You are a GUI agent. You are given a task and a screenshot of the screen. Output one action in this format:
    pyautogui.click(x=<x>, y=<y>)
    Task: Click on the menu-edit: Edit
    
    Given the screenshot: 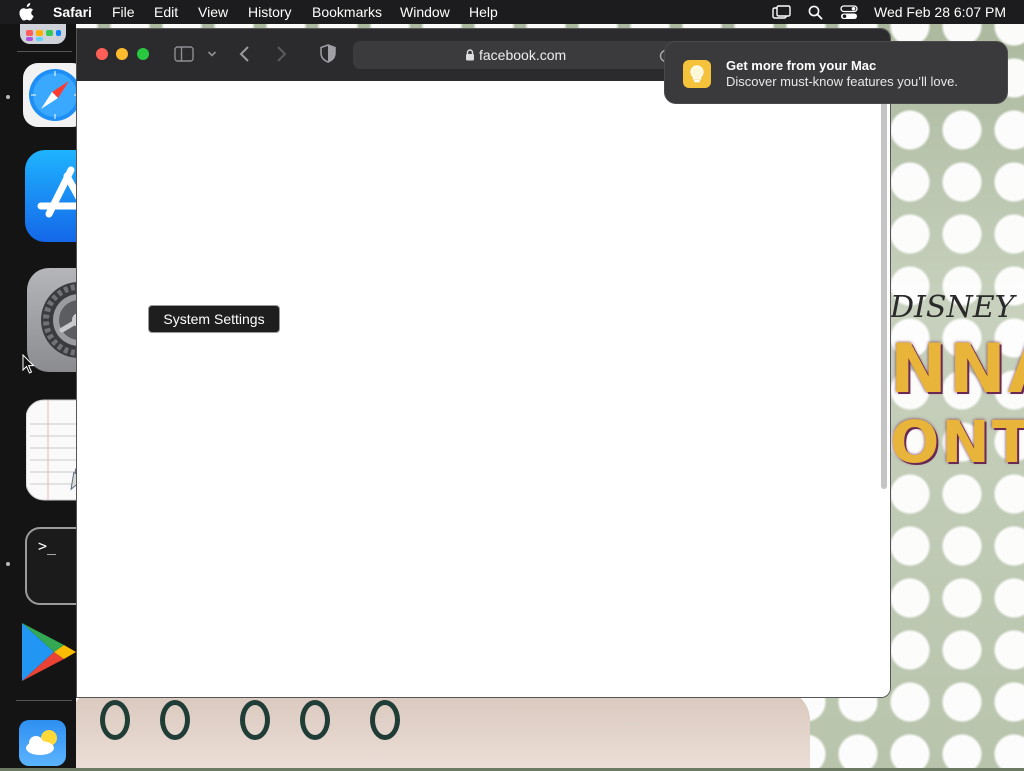 What is the action you would take?
    pyautogui.click(x=166, y=12)
    